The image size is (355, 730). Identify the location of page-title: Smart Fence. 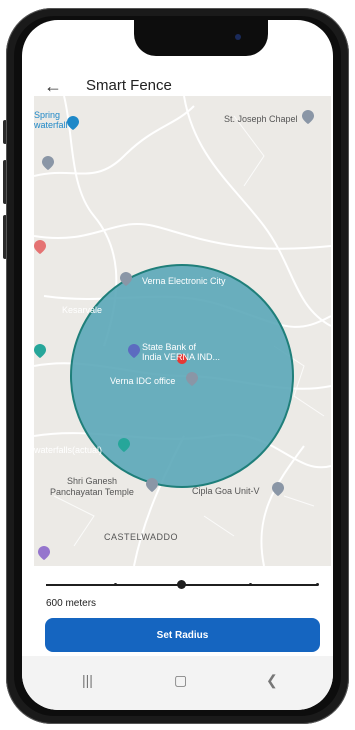
(129, 85).